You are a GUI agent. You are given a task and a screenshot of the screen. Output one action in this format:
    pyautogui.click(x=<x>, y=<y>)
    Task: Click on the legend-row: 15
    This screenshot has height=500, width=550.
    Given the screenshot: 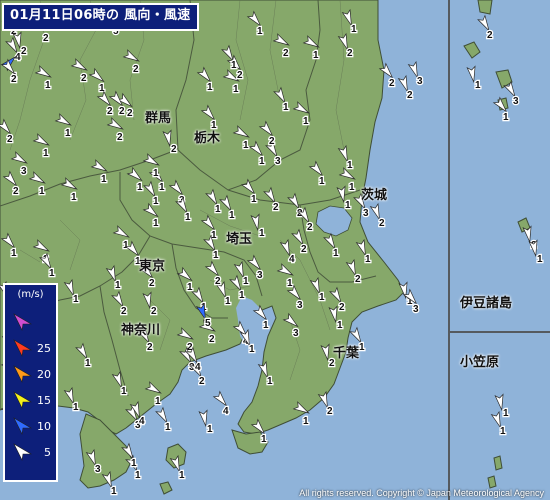 What is the action you would take?
    pyautogui.click(x=30, y=399)
    